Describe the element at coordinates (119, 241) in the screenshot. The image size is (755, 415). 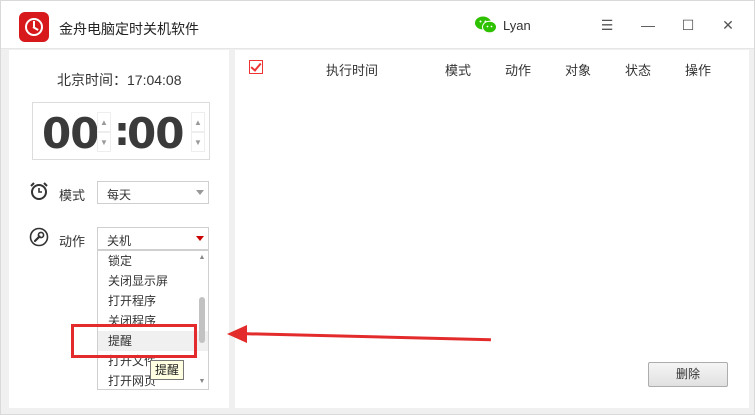
I see `action-select-value: 关机` at that location.